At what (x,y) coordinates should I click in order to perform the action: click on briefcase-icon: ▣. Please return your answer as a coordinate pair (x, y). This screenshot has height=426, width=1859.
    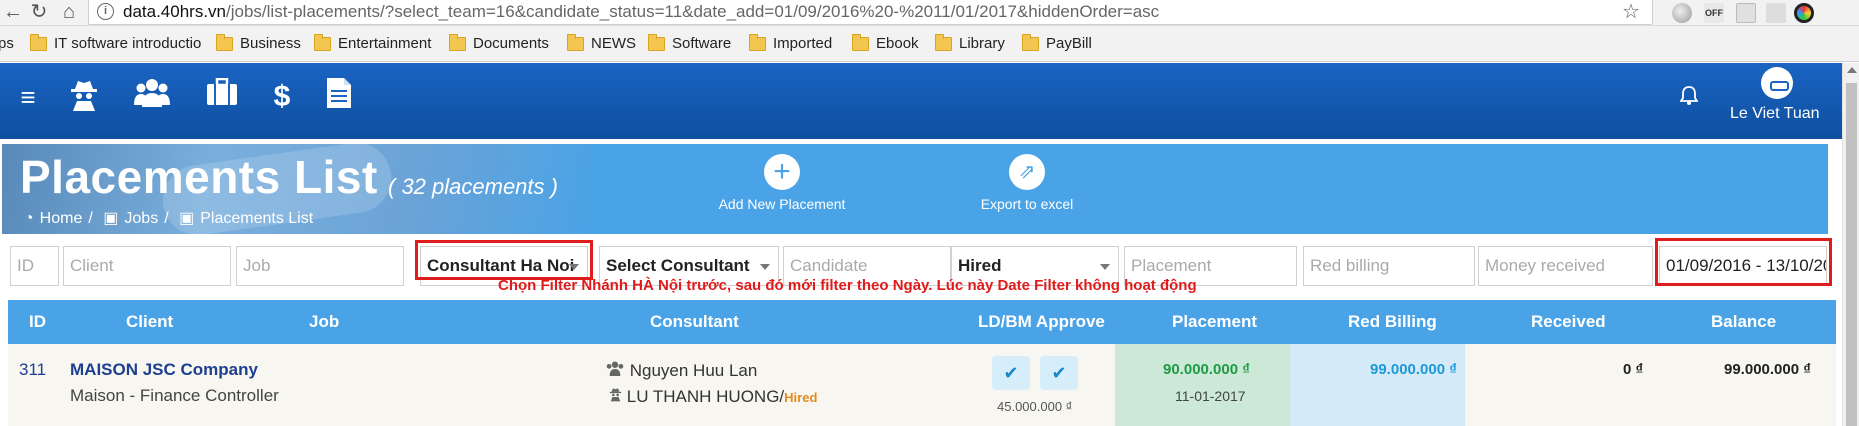
    Looking at the image, I should click on (187, 218).